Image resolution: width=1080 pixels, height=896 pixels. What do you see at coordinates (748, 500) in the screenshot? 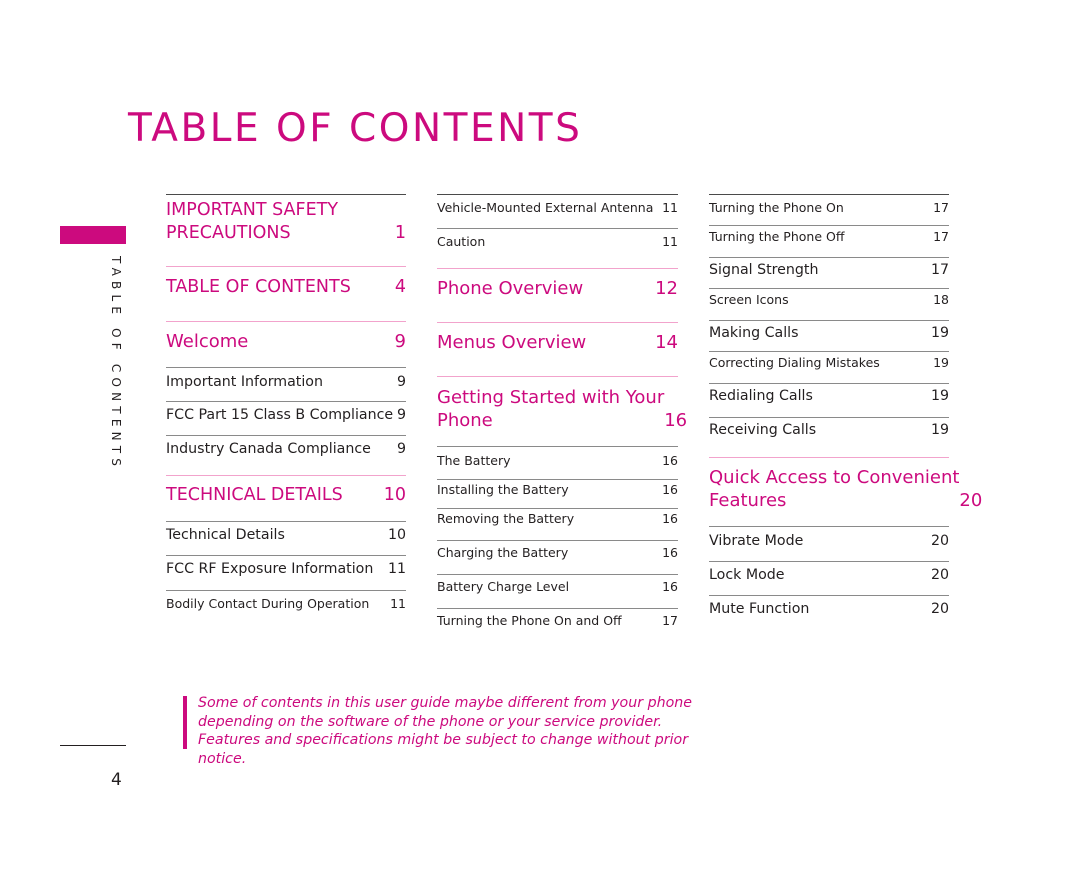
I see `label-line: Features` at bounding box center [748, 500].